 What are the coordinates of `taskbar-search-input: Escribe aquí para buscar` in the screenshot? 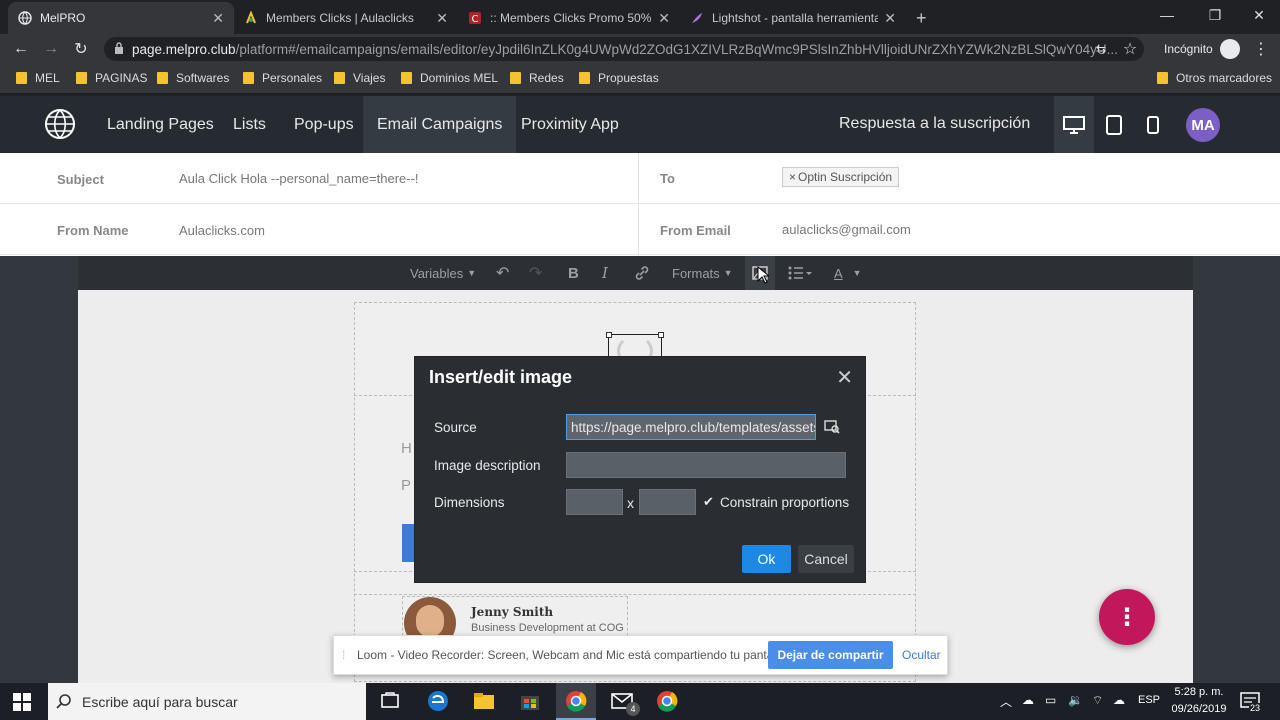 It's located at (207, 701).